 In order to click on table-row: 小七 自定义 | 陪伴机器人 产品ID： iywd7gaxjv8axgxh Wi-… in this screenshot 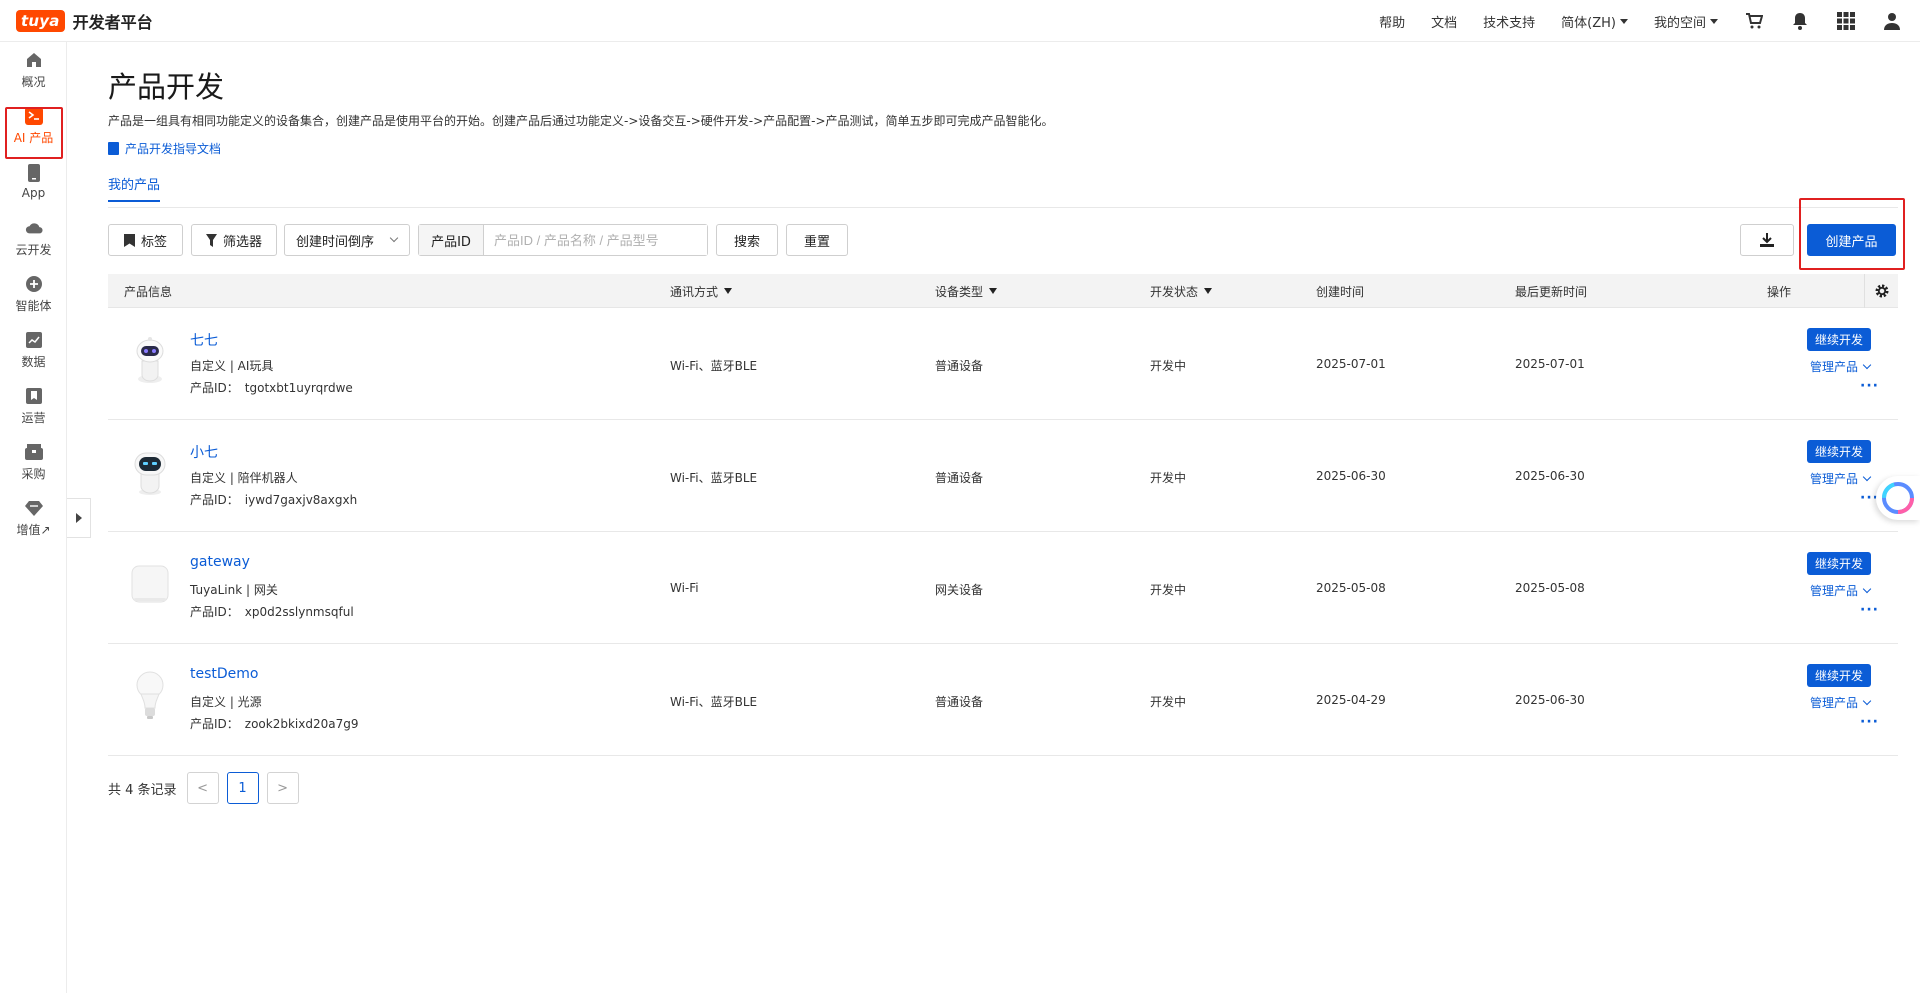, I will do `click(1003, 476)`.